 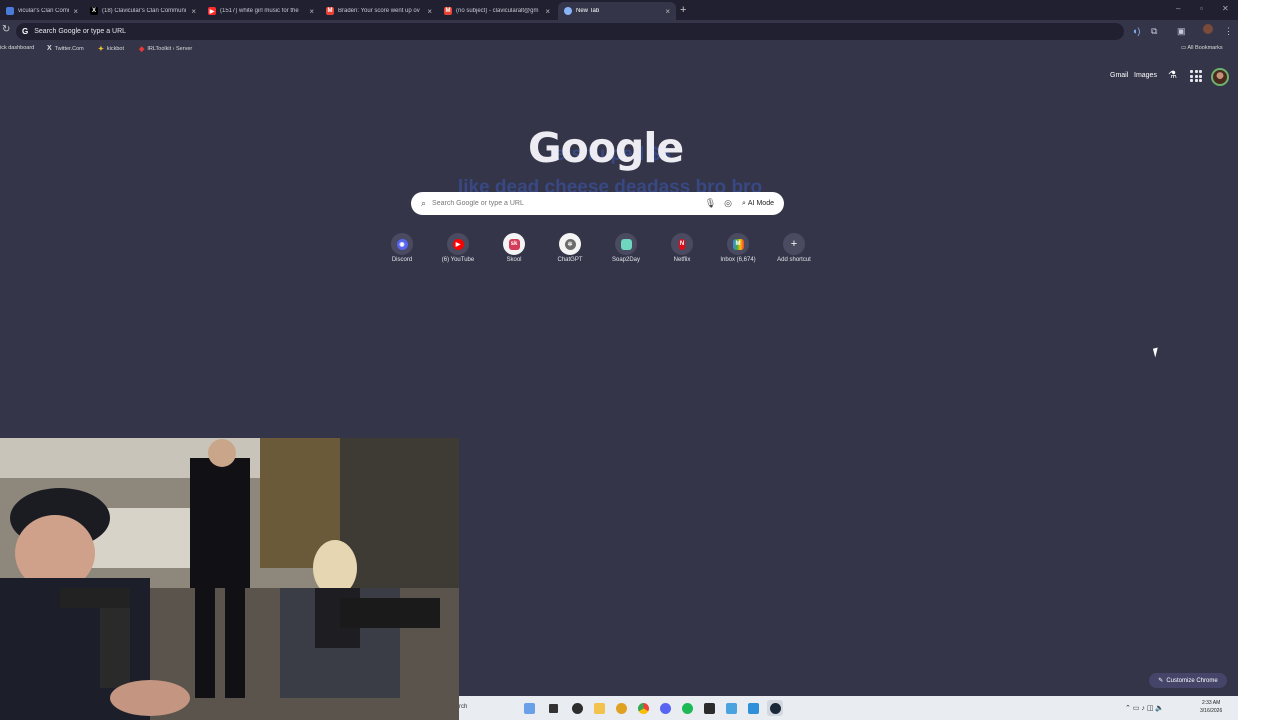 What do you see at coordinates (80, 31) in the screenshot?
I see `address-bar-text: Search Google or type a URL` at bounding box center [80, 31].